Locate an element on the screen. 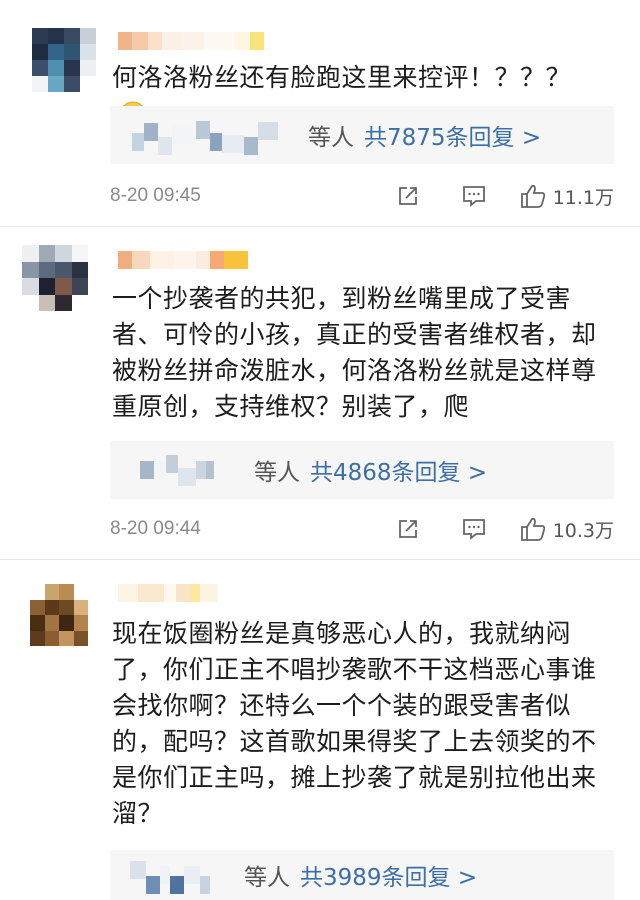  like-button: 10.3万 is located at coordinates (566, 529).